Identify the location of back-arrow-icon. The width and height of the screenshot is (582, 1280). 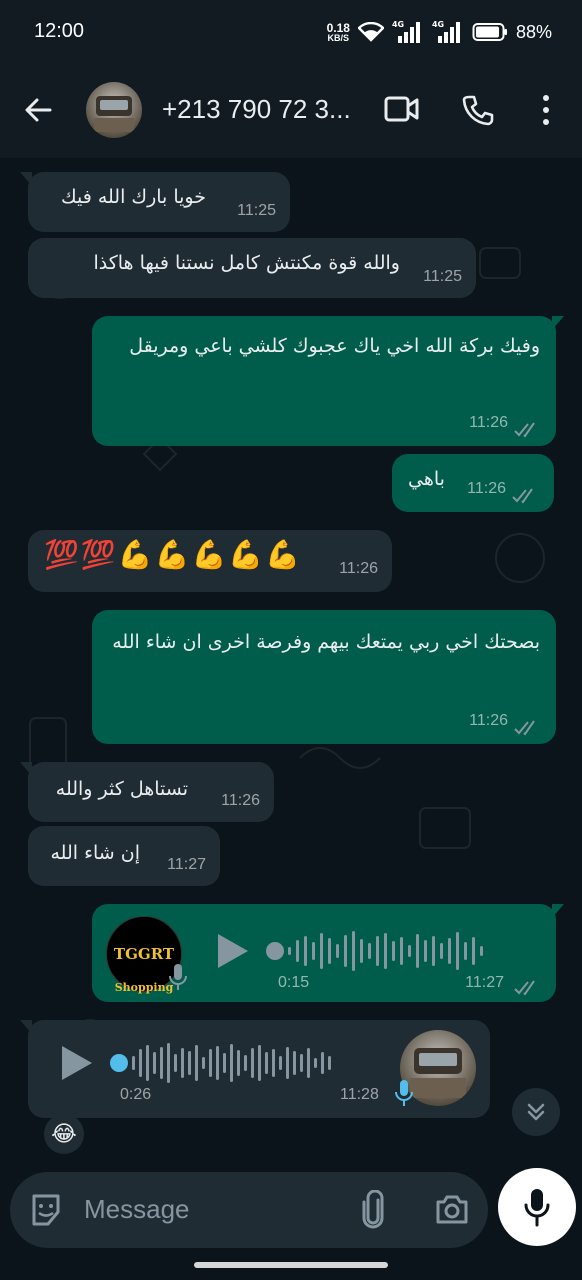
(38, 110).